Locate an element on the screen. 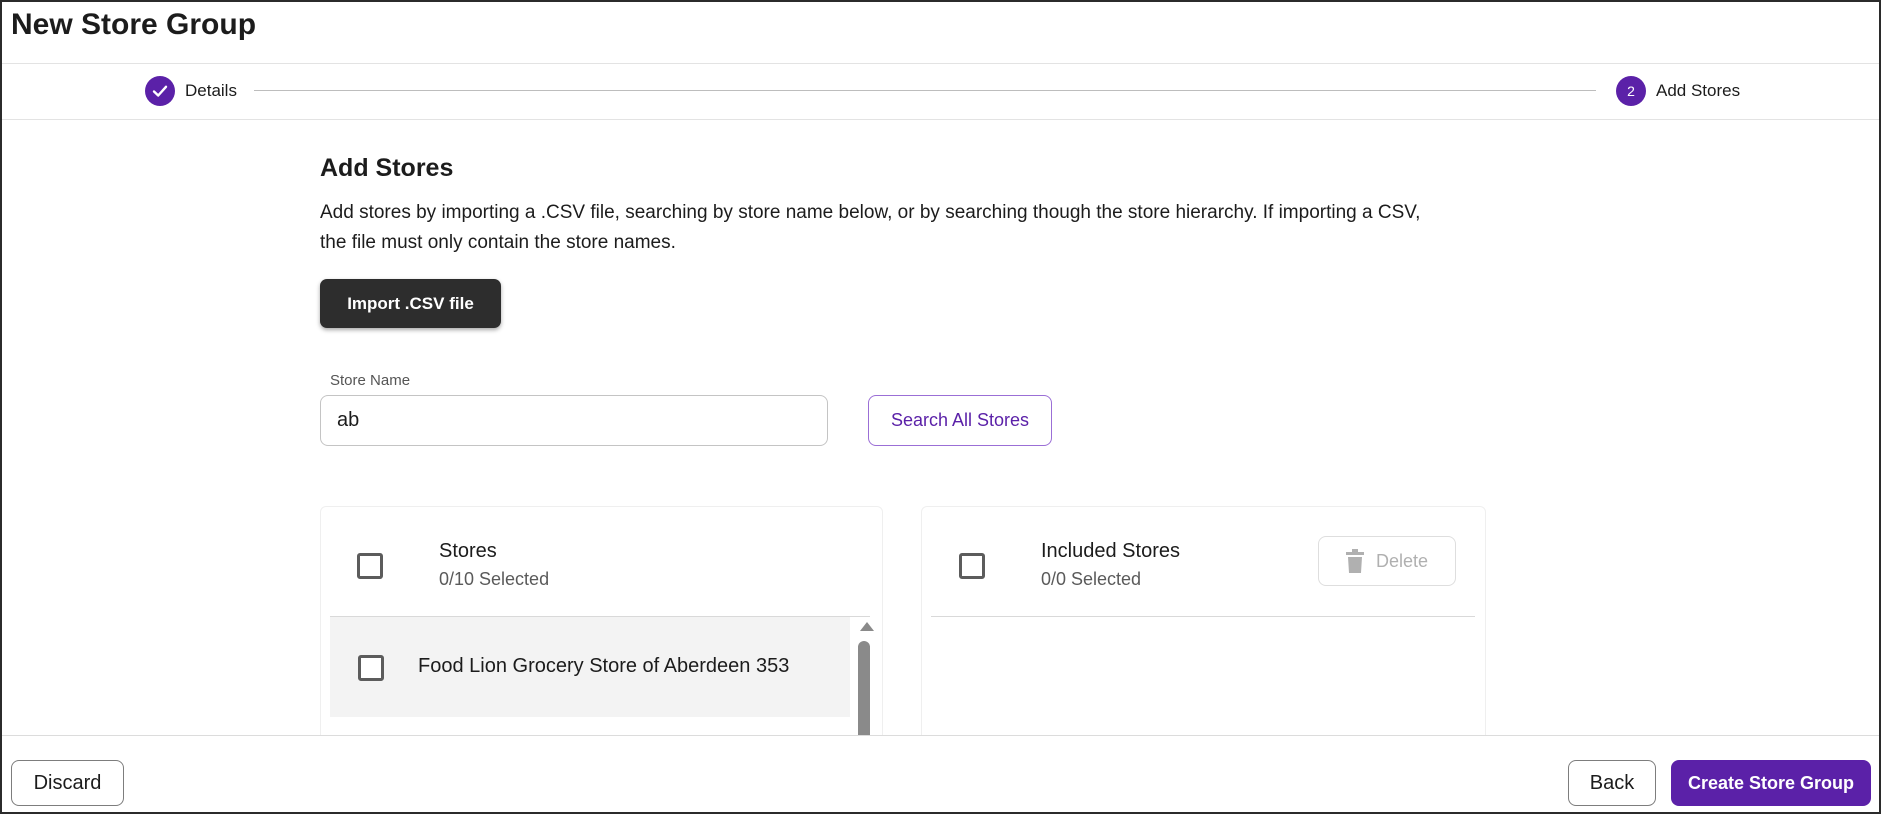 This screenshot has width=1881, height=814. scroll-up-icon is located at coordinates (867, 626).